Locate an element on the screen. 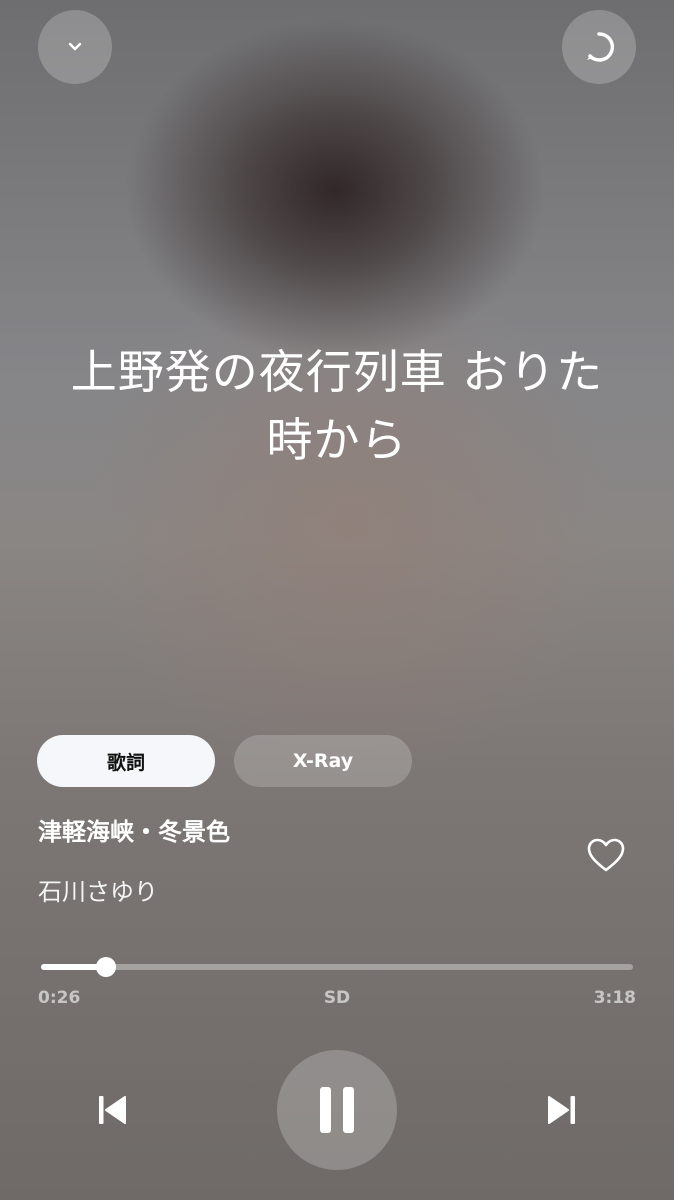 The width and height of the screenshot is (674, 1200). tab-xray: X-Ray is located at coordinates (323, 761).